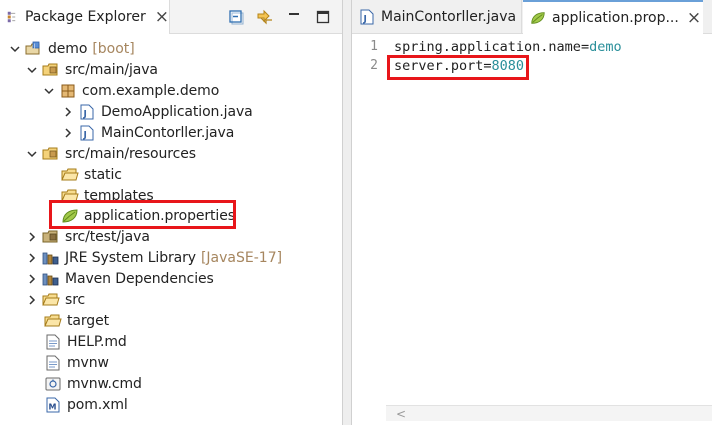  I want to click on horizontal-scrollbar: <, so click(549, 413).